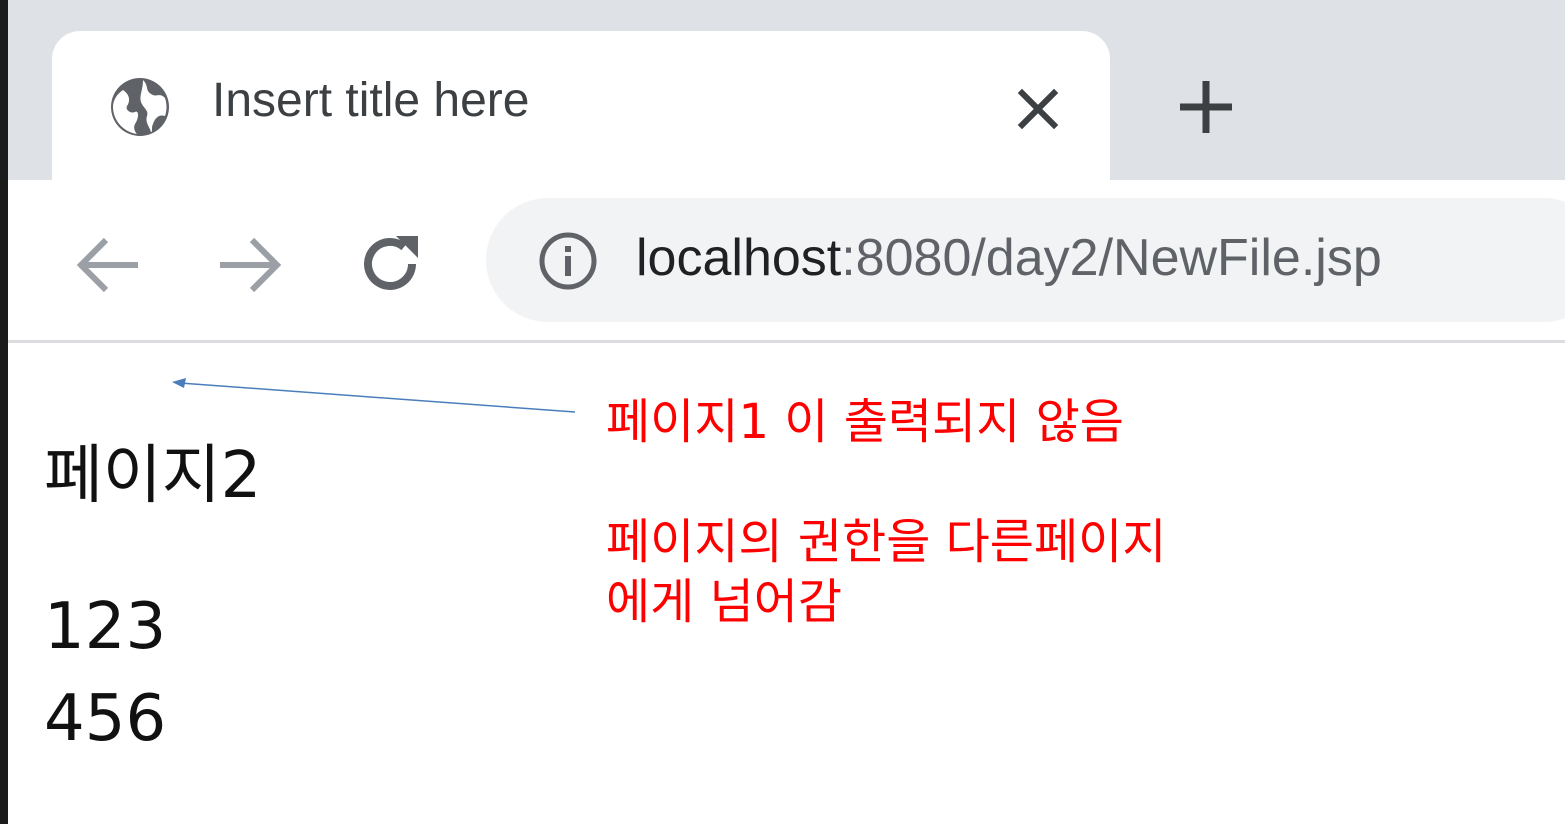  What do you see at coordinates (739, 258) in the screenshot?
I see `url-host: localhost` at bounding box center [739, 258].